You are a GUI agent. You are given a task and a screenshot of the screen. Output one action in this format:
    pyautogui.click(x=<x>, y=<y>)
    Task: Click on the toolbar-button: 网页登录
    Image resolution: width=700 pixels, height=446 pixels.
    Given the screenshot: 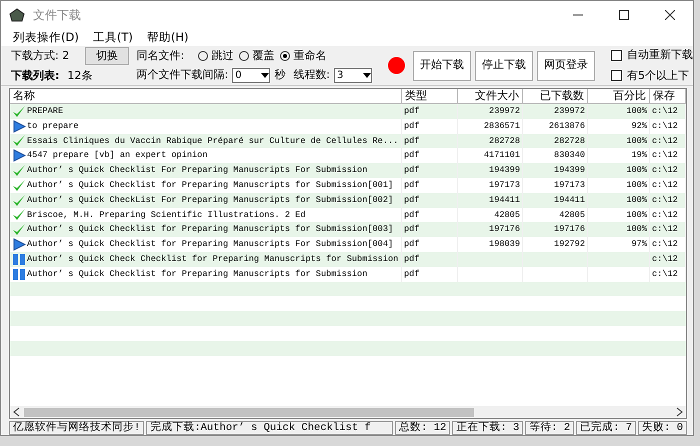 What is the action you would take?
    pyautogui.click(x=566, y=65)
    